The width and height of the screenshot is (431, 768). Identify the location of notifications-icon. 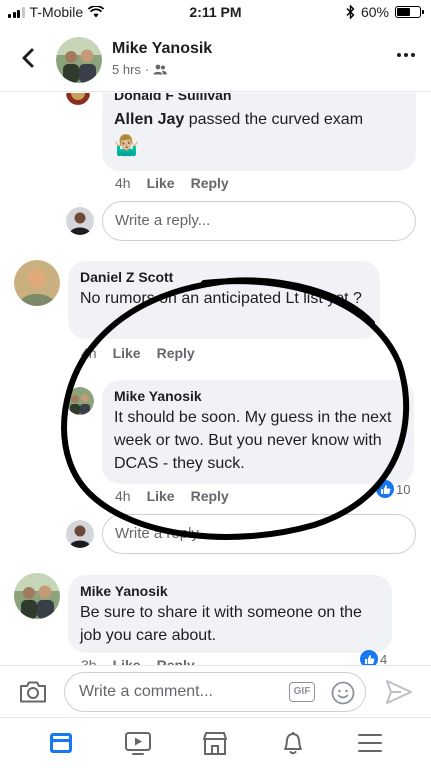
(292, 743).